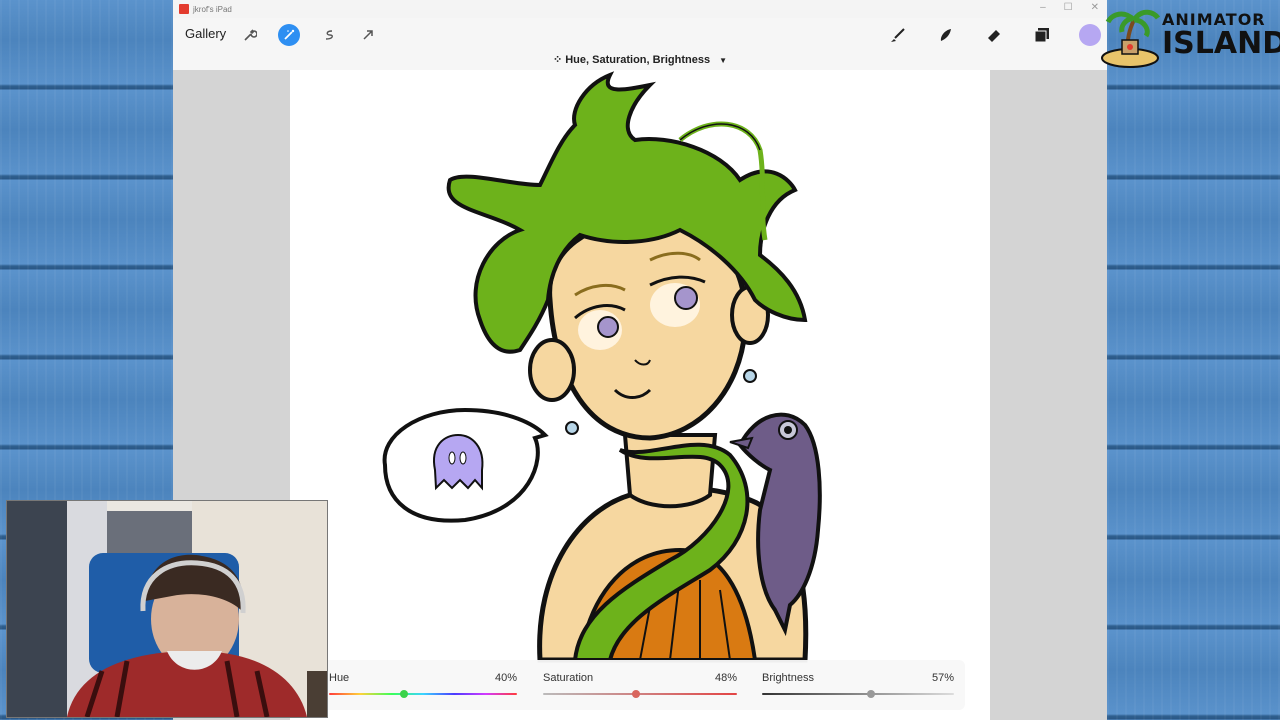  Describe the element at coordinates (942, 678) in the screenshot. I see `brightness-value: 57%` at that location.